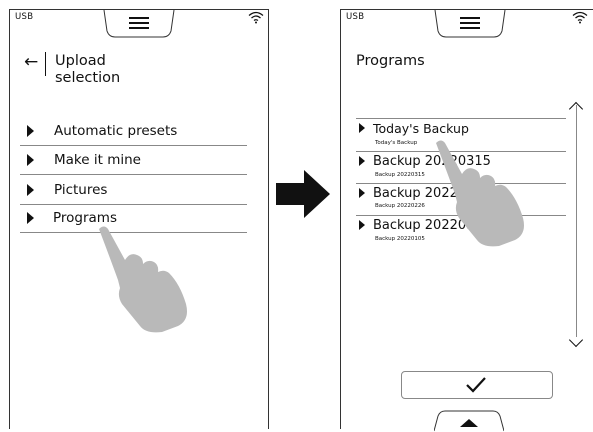 The image size is (593, 432). I want to click on title-divider, so click(45, 64).